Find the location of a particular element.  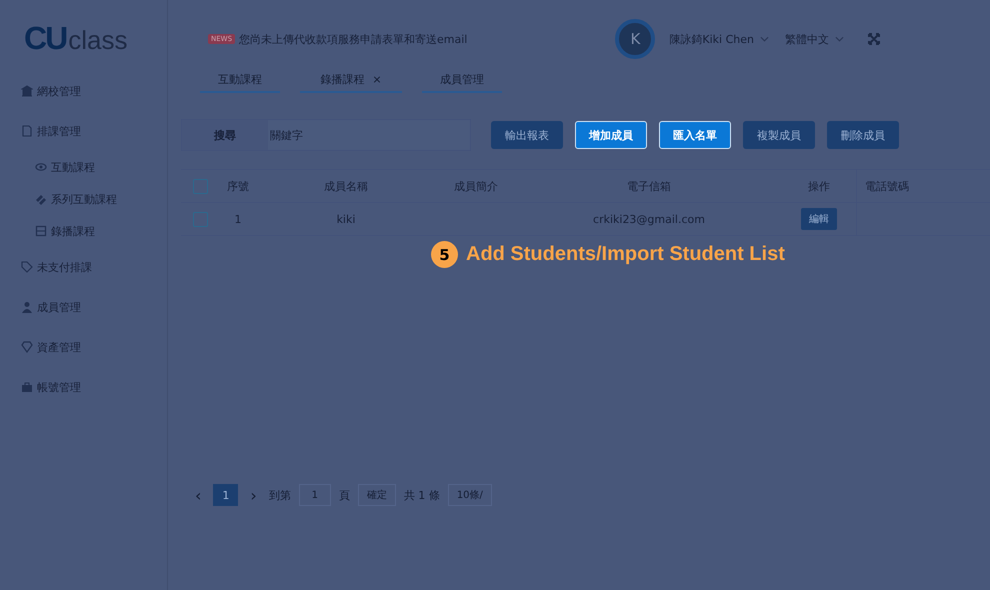

column-header: 成員簡介 is located at coordinates (476, 186).